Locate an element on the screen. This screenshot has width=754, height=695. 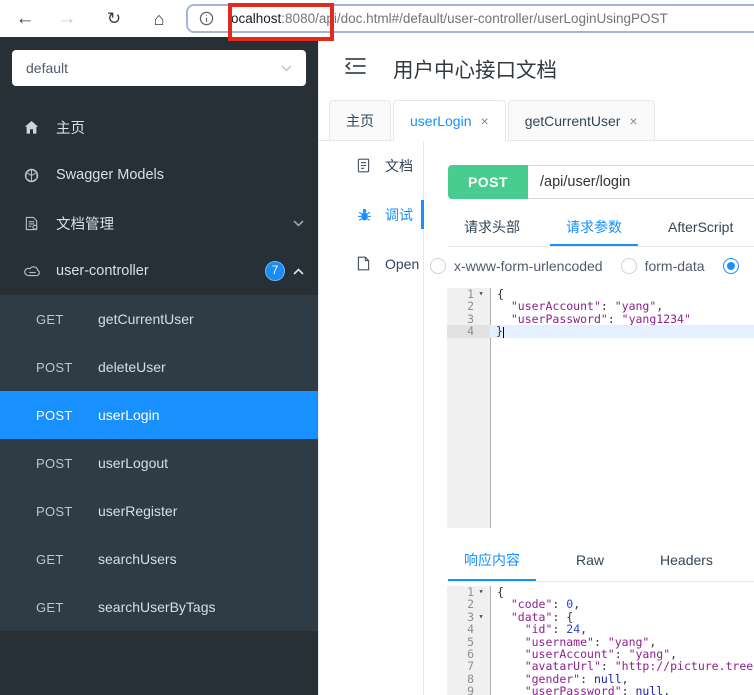
sidebar-item-user-controller: user-controller 7 is located at coordinates (159, 271).